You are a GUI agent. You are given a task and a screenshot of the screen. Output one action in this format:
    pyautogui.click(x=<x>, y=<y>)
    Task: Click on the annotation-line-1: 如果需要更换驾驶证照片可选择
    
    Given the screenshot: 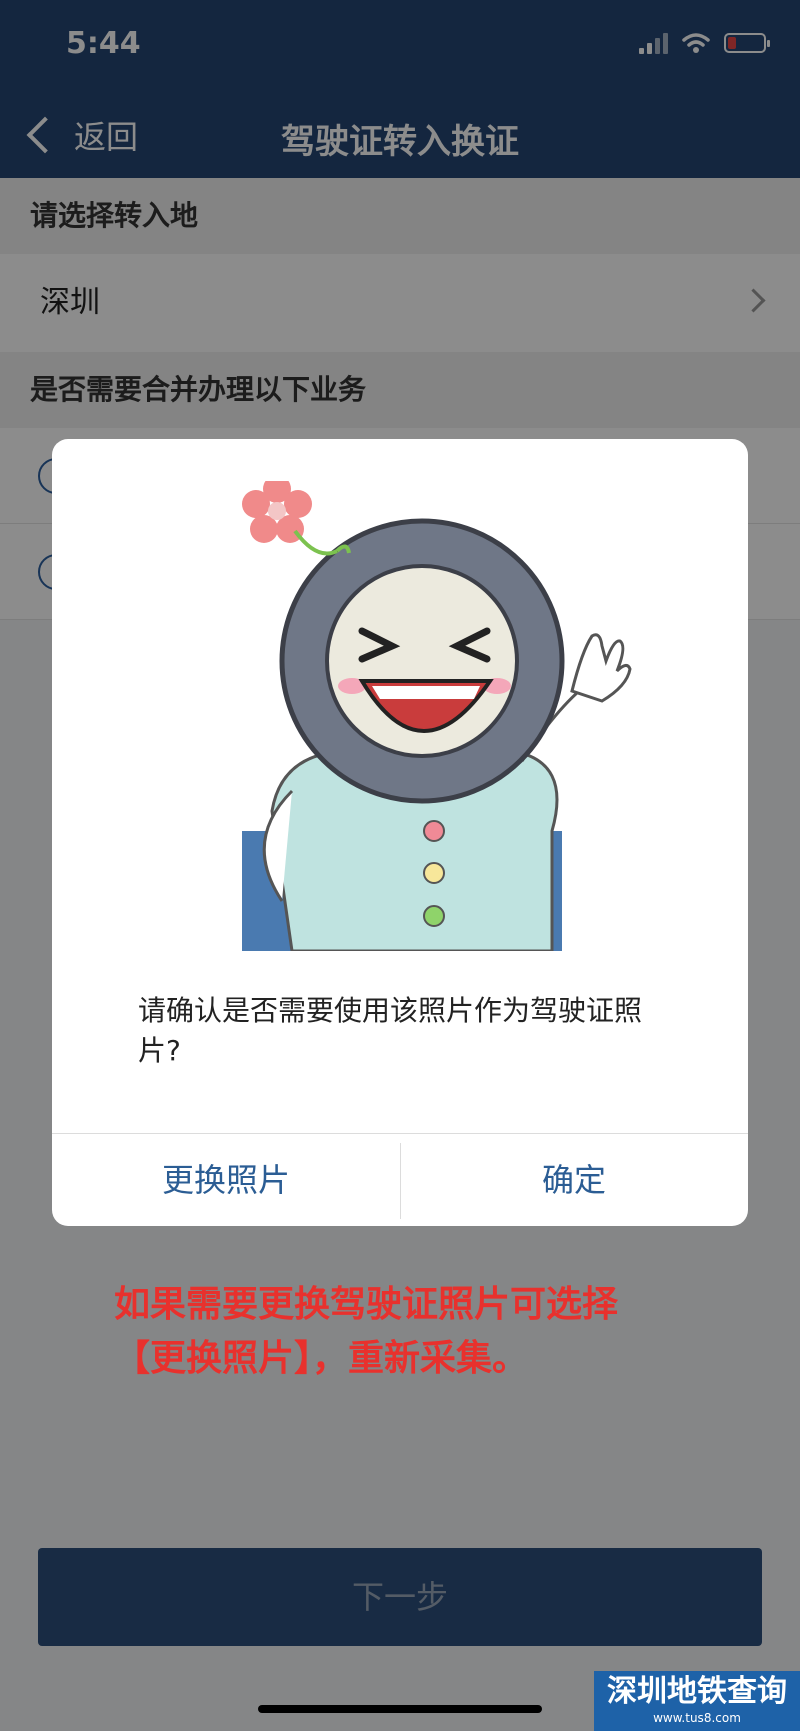 What is the action you would take?
    pyautogui.click(x=366, y=1304)
    